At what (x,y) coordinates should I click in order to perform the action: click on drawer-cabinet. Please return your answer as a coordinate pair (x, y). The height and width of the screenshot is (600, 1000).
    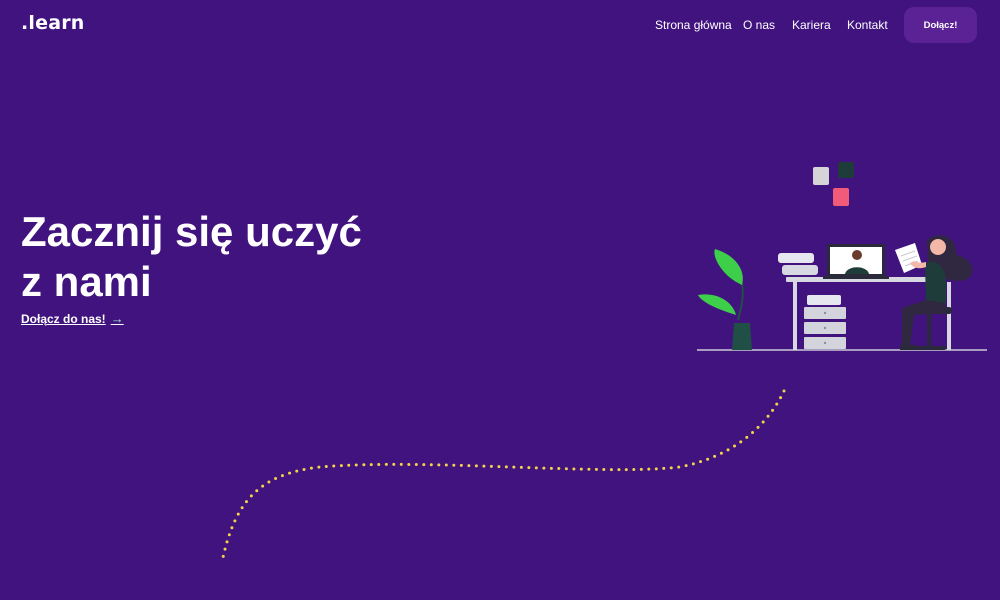
    Looking at the image, I should click on (825, 322).